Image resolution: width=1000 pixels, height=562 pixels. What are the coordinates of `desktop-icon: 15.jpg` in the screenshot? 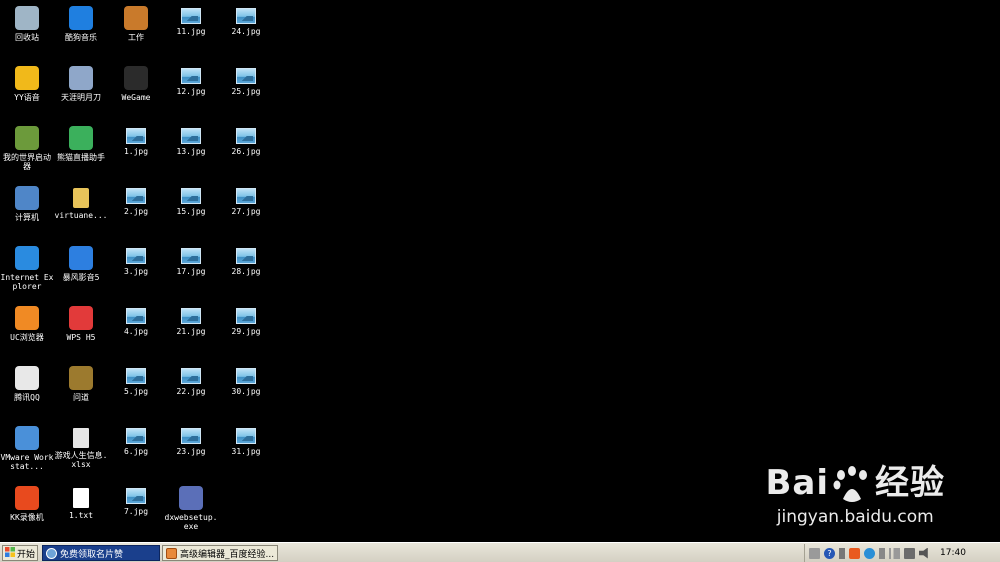 It's located at (191, 199).